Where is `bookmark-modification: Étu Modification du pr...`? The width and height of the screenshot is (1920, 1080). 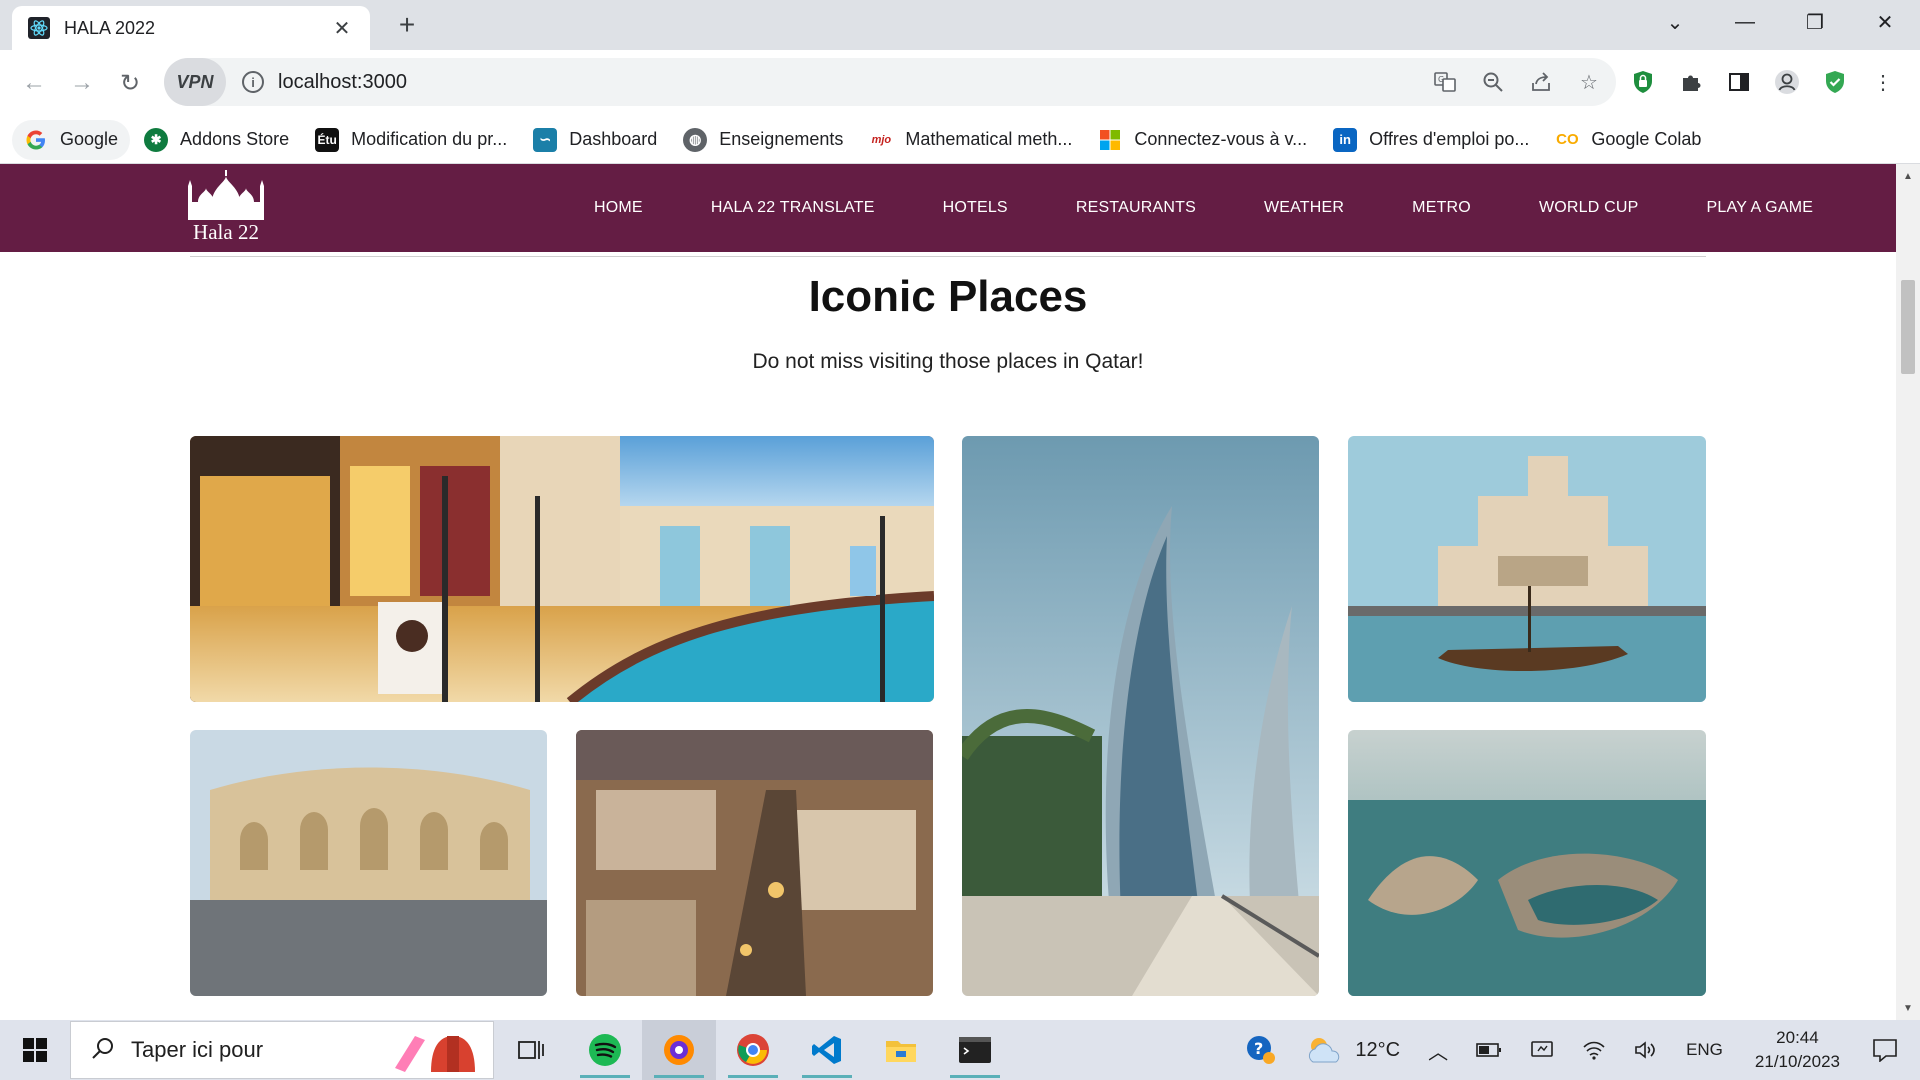 bookmark-modification: Étu Modification du pr... is located at coordinates (411, 140).